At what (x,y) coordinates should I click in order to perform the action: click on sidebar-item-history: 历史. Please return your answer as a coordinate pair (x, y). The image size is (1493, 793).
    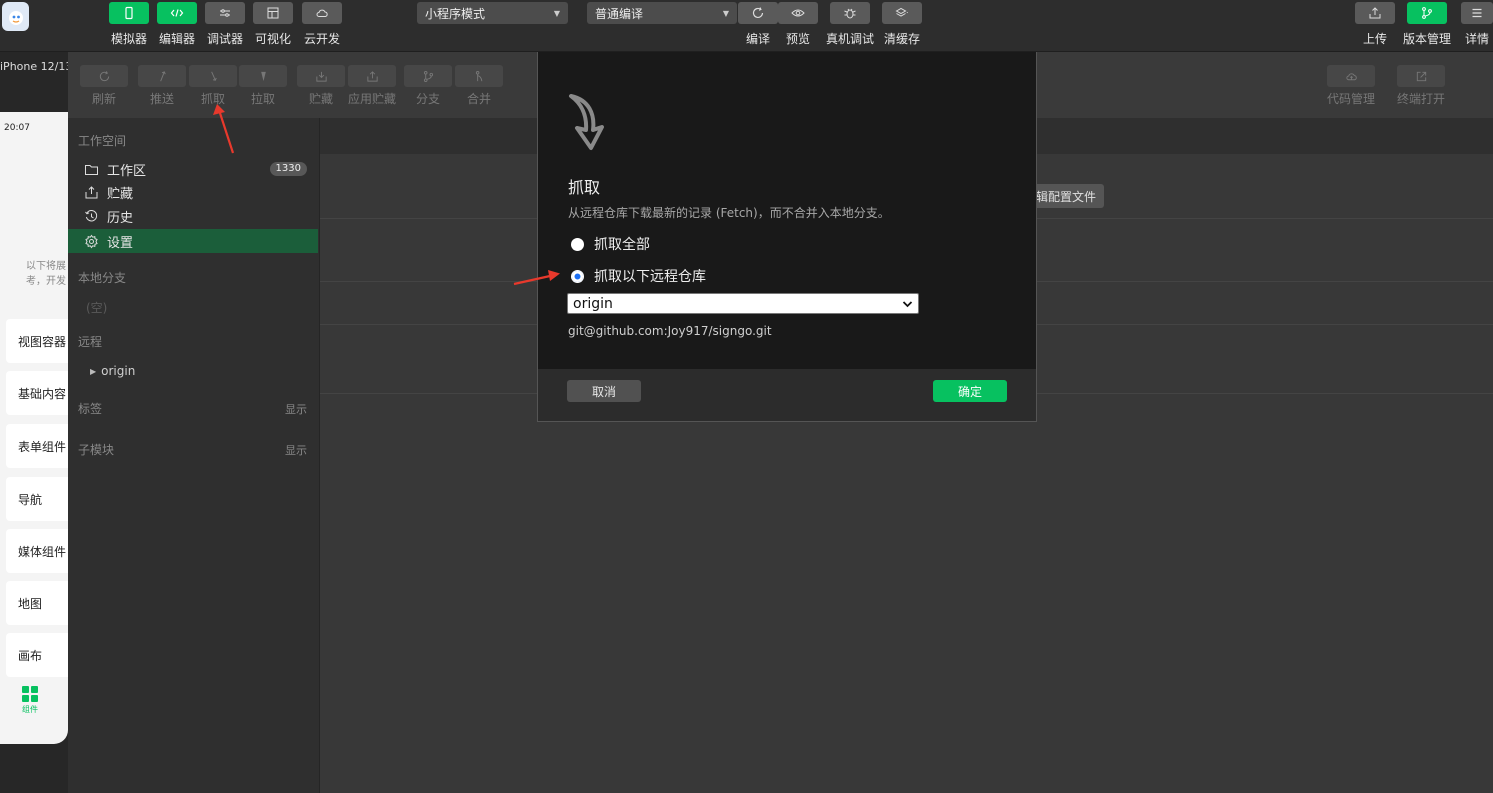
    Looking at the image, I should click on (193, 216).